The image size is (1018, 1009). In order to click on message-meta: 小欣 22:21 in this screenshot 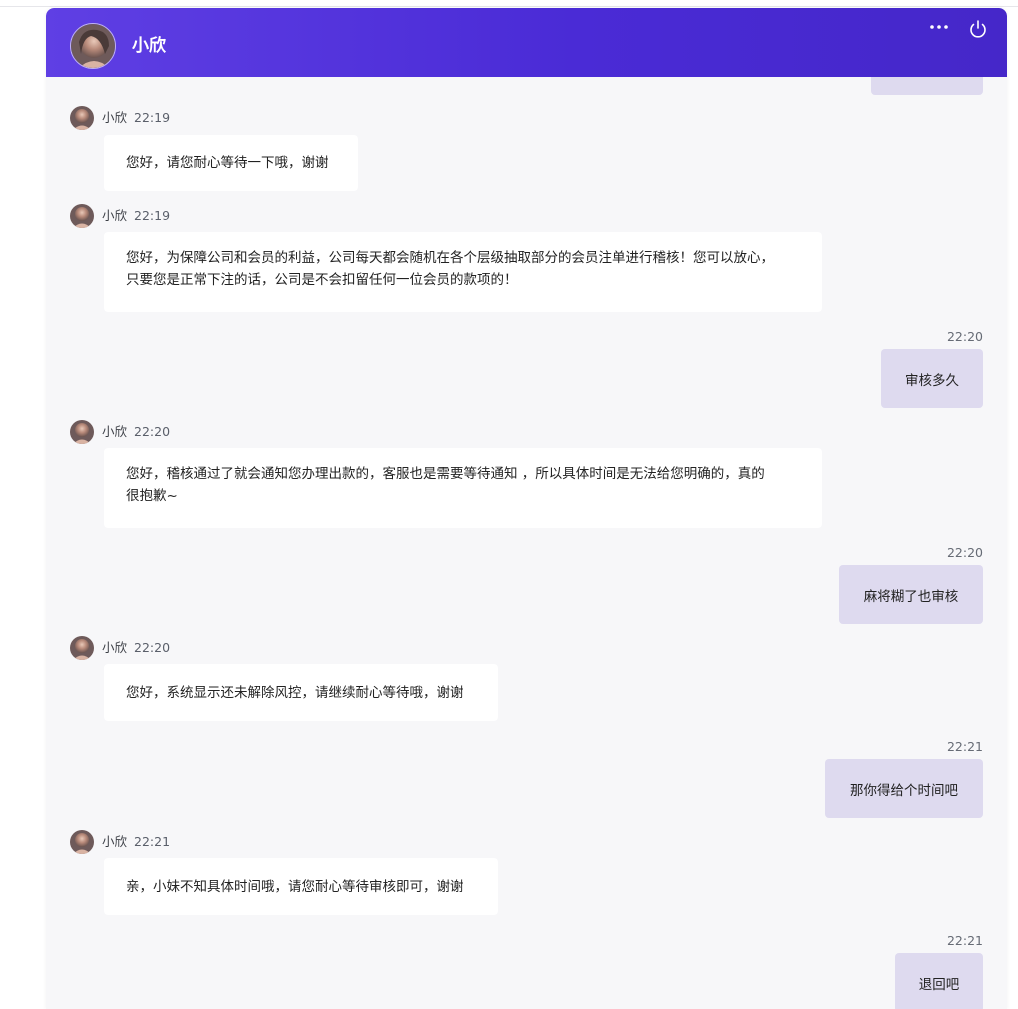, I will do `click(140, 842)`.